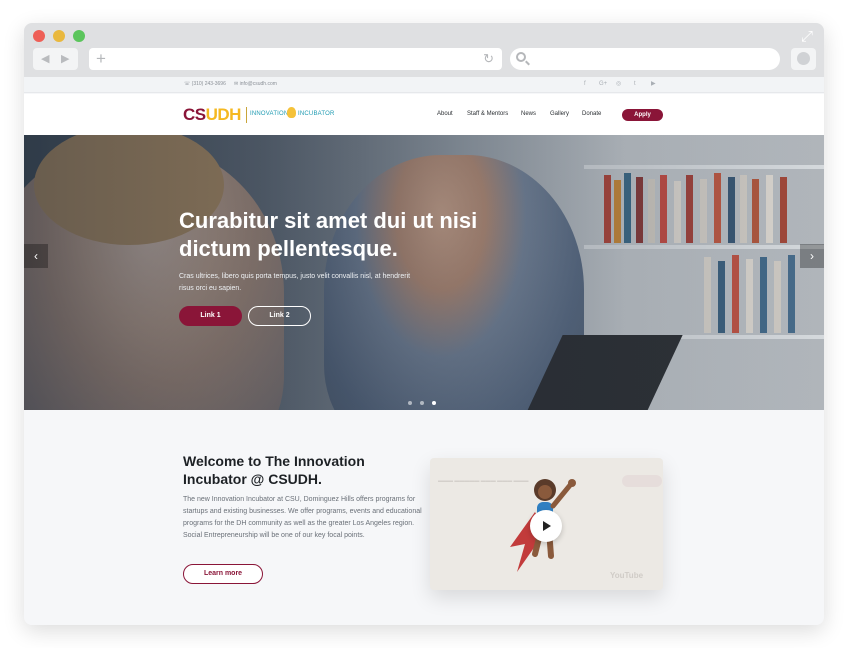 The image size is (848, 648). What do you see at coordinates (194, 114) in the screenshot?
I see `logo-text-cs: CS` at bounding box center [194, 114].